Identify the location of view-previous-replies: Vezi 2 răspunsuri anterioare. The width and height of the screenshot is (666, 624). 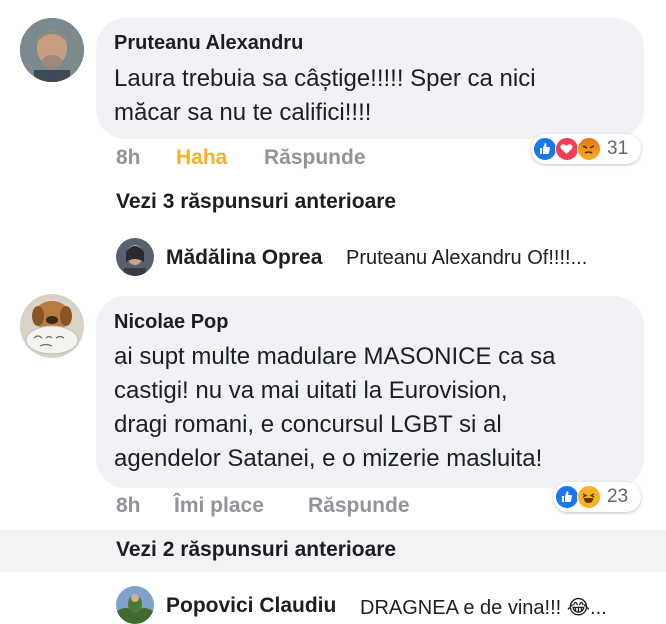
(256, 550).